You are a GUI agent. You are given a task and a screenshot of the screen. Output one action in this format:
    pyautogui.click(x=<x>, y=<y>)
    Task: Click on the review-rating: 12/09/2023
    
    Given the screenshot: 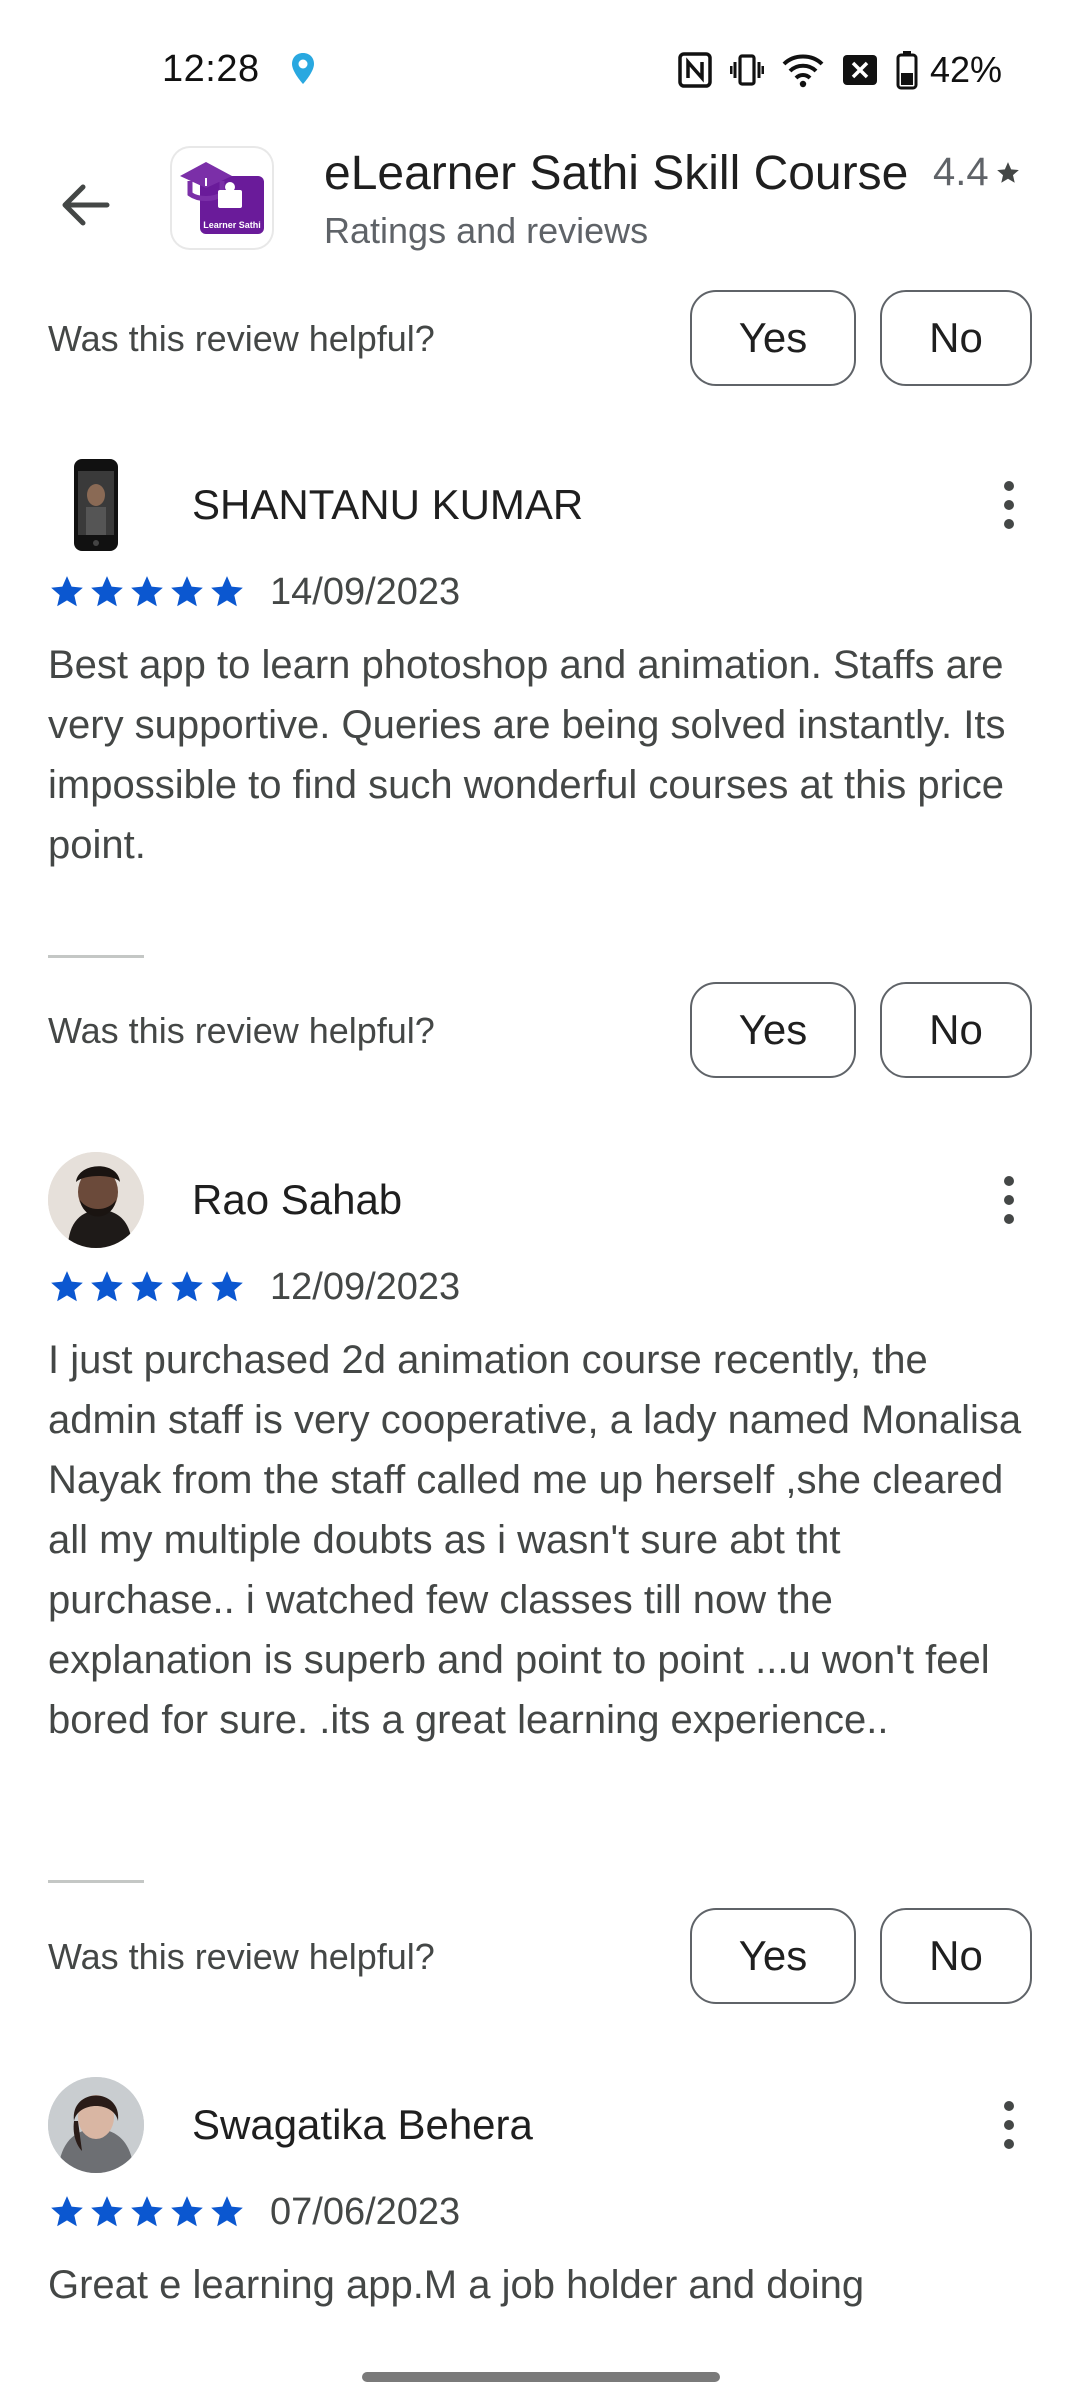 What is the action you would take?
    pyautogui.click(x=254, y=1287)
    